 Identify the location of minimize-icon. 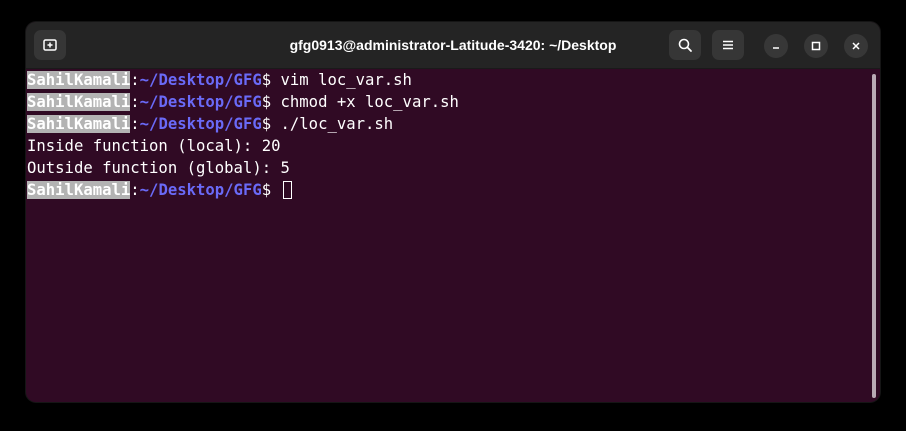
(776, 46).